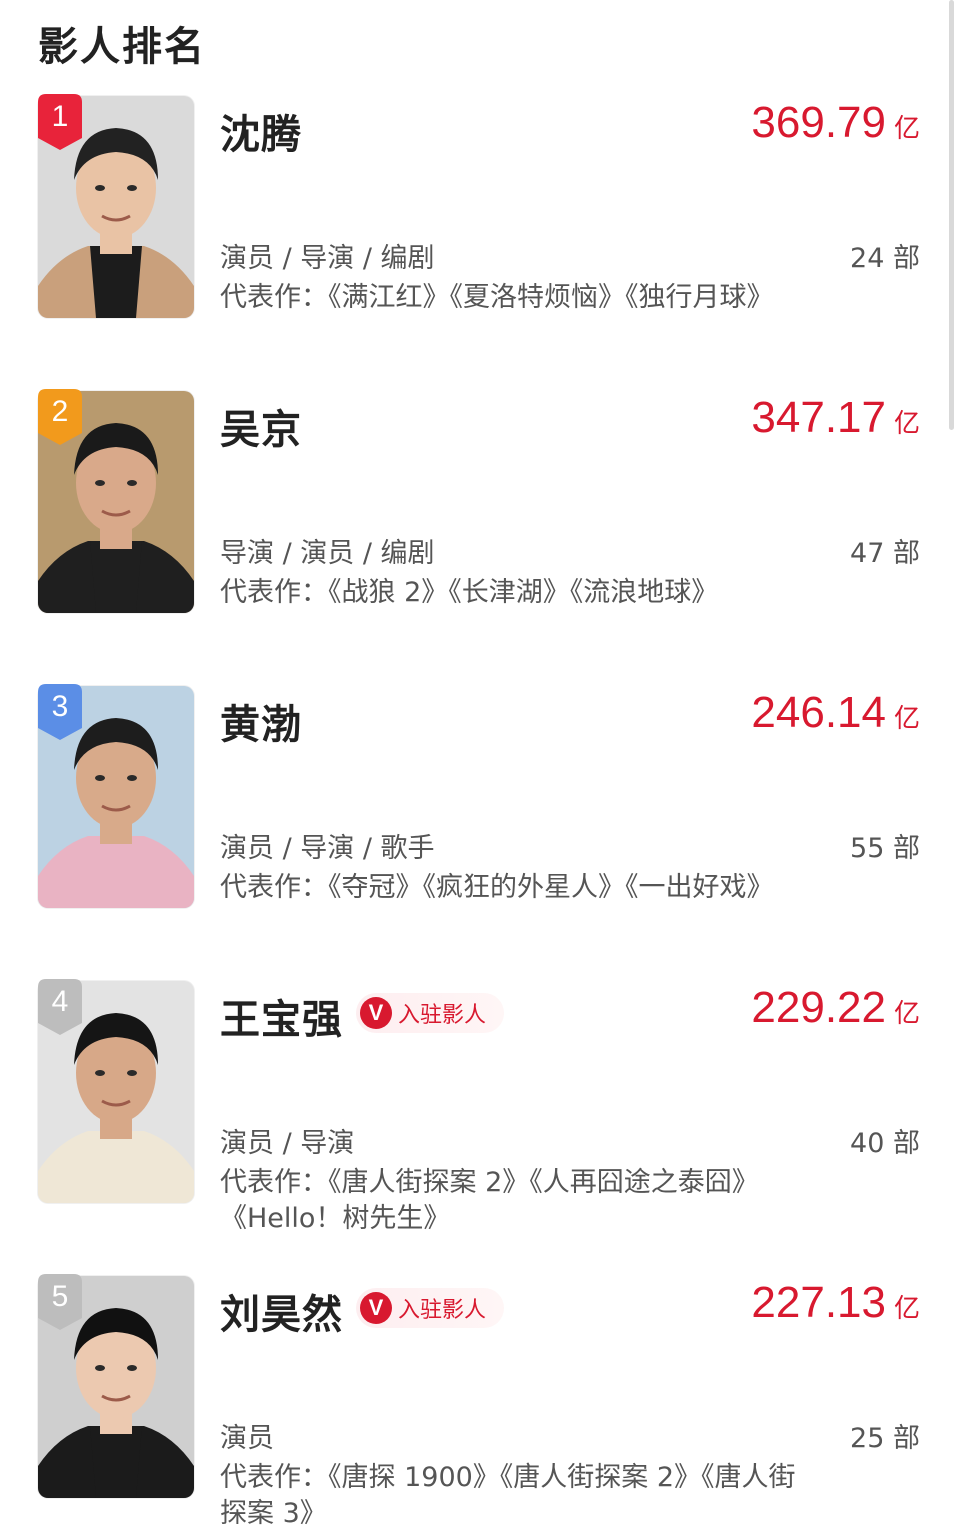 The width and height of the screenshot is (960, 1532). Describe the element at coordinates (327, 258) in the screenshot. I see `person-roles: 演员 / 导演 / 编剧` at that location.